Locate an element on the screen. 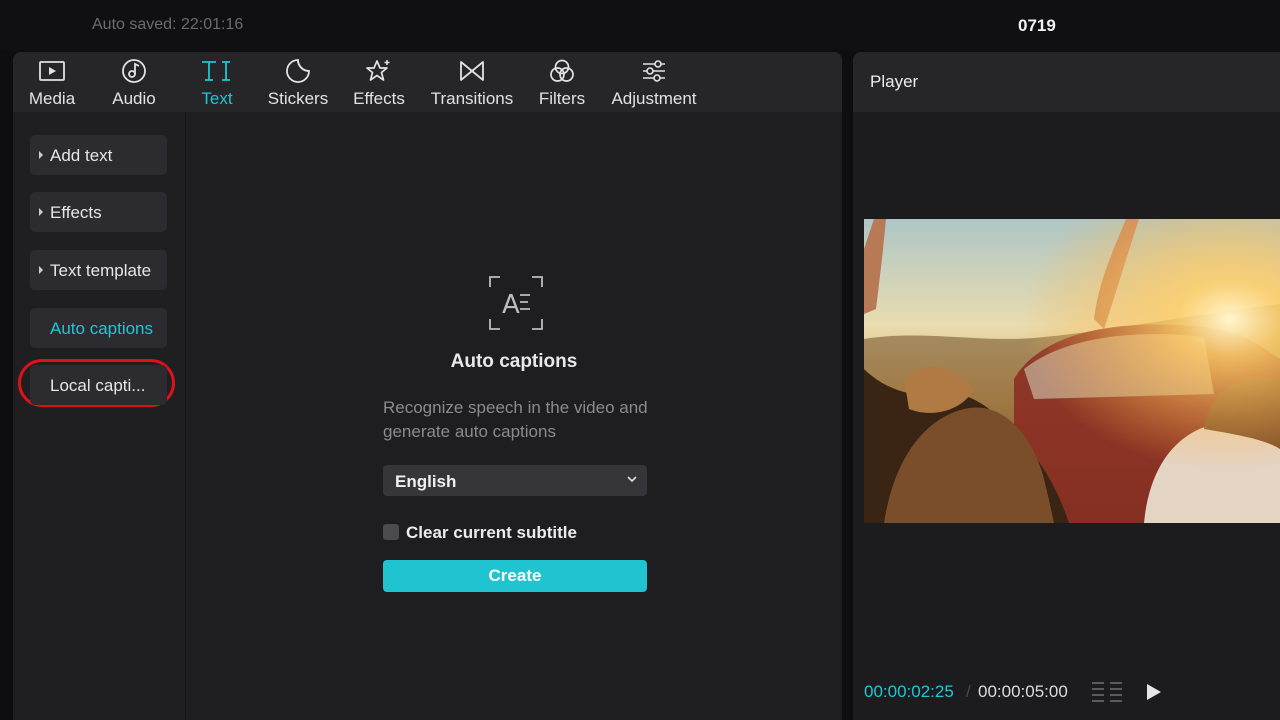 This screenshot has width=1280, height=720. sidebar-item-label: Add text is located at coordinates (81, 155).